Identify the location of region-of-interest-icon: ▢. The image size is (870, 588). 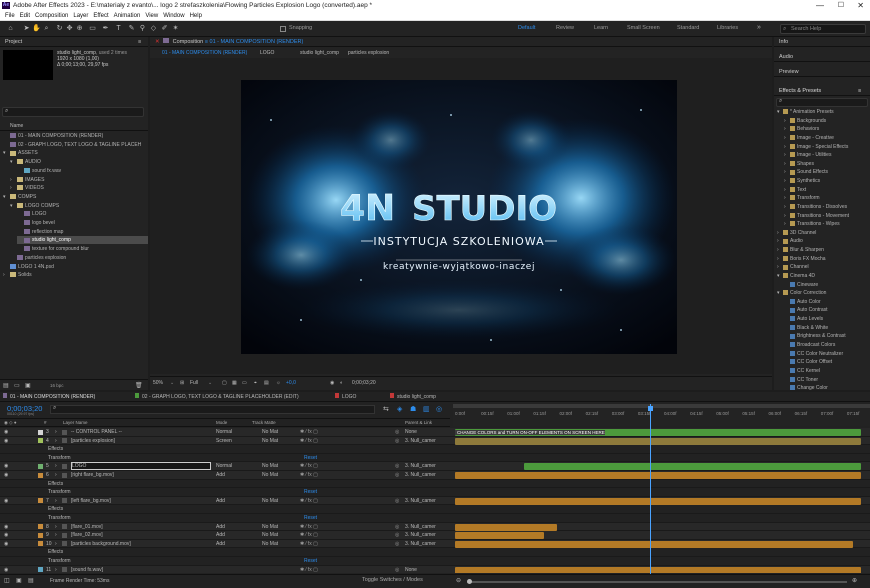
(224, 383).